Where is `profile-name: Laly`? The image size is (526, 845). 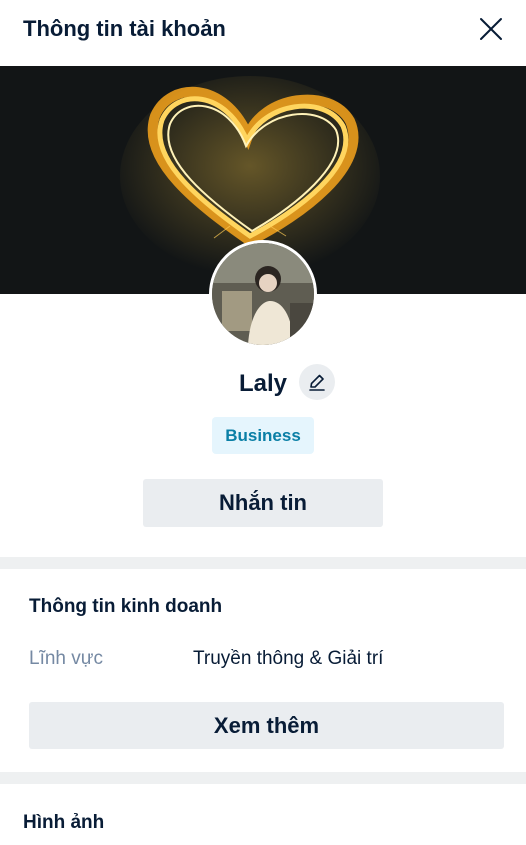
profile-name: Laly is located at coordinates (263, 383).